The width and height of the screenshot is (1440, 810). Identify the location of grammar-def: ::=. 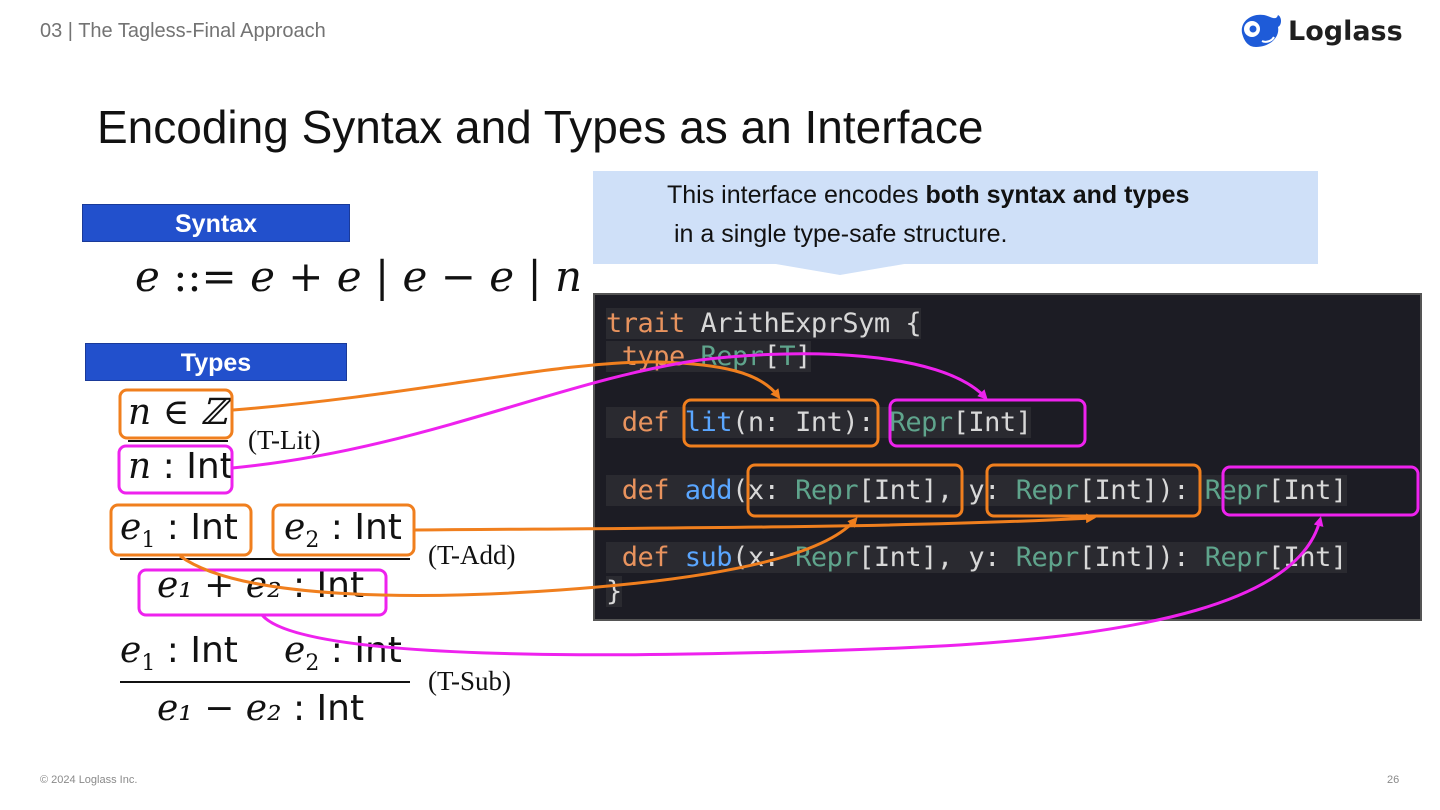
(205, 276).